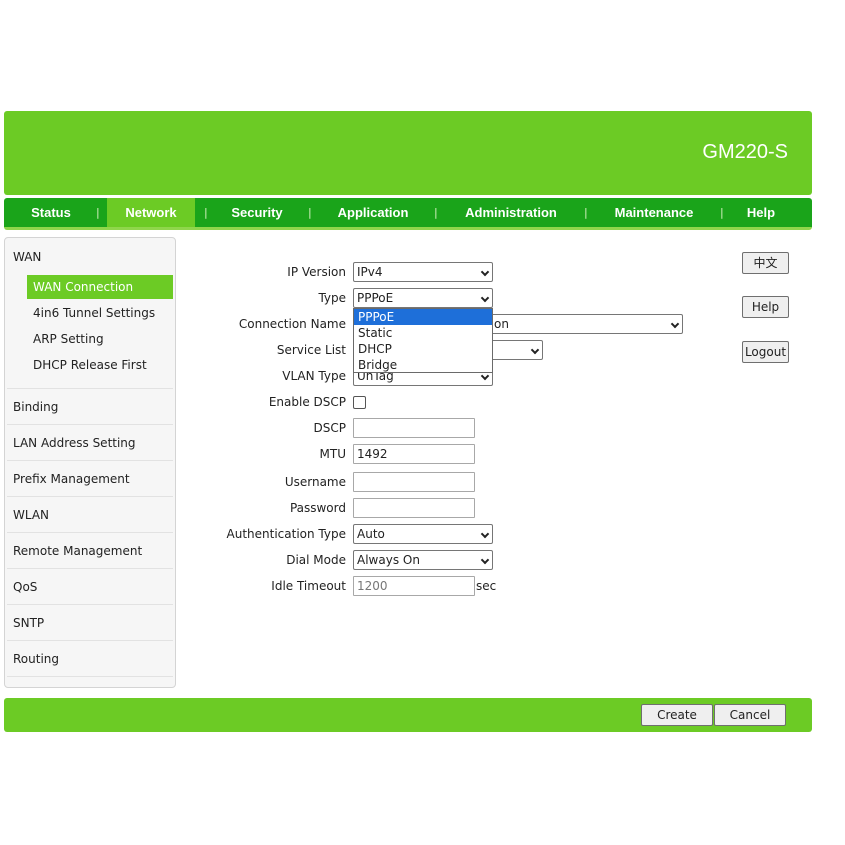  What do you see at coordinates (25, 587) in the screenshot?
I see `sidebar-item-qos: QoS` at bounding box center [25, 587].